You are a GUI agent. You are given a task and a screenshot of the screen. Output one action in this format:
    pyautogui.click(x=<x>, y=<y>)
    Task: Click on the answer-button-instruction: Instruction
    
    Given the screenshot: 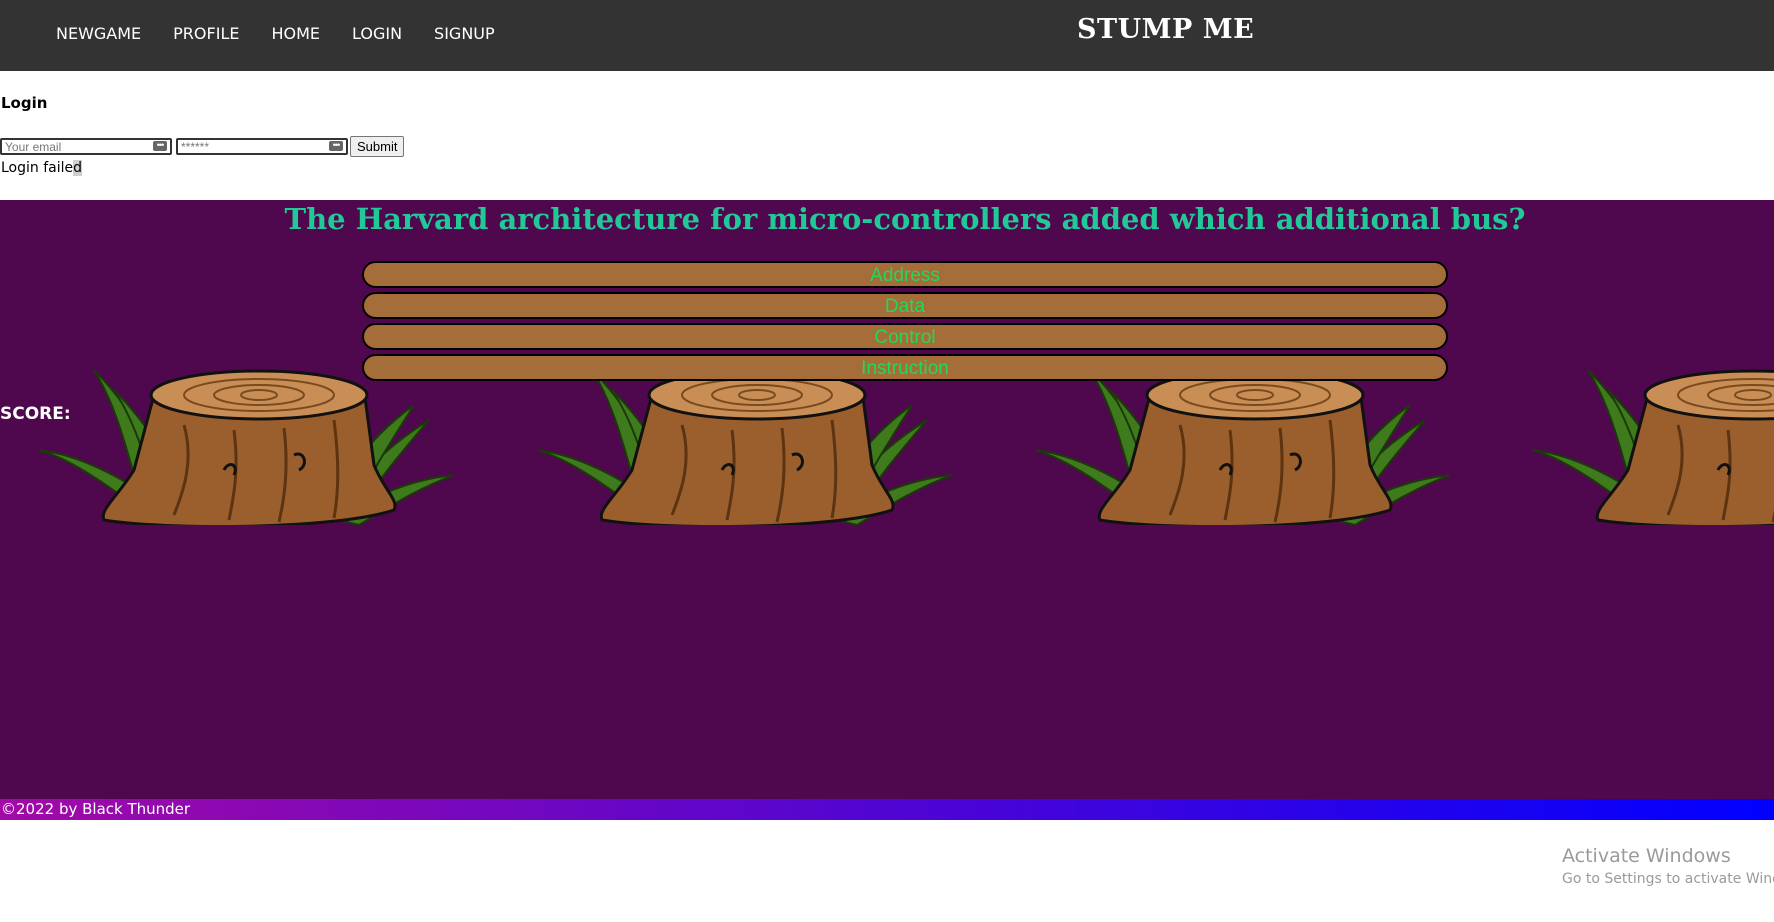 What is the action you would take?
    pyautogui.click(x=905, y=367)
    